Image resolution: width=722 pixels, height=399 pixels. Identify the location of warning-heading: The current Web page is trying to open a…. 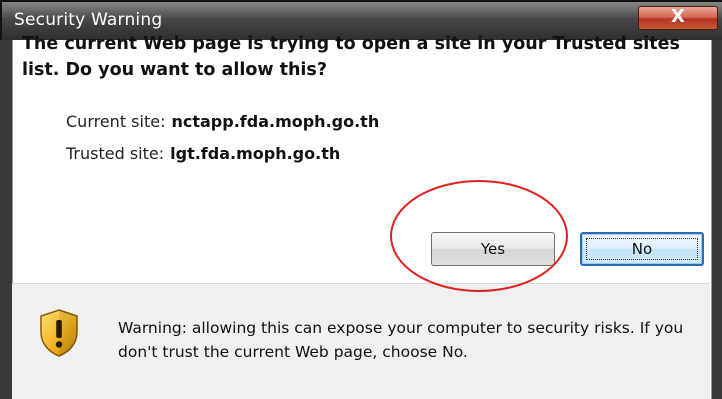
(351, 57).